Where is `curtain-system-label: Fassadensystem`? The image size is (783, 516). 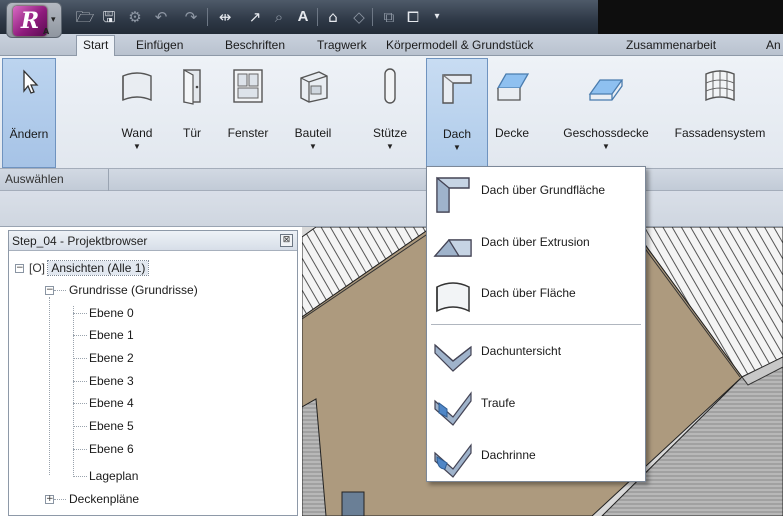 curtain-system-label: Fassadensystem is located at coordinates (720, 133).